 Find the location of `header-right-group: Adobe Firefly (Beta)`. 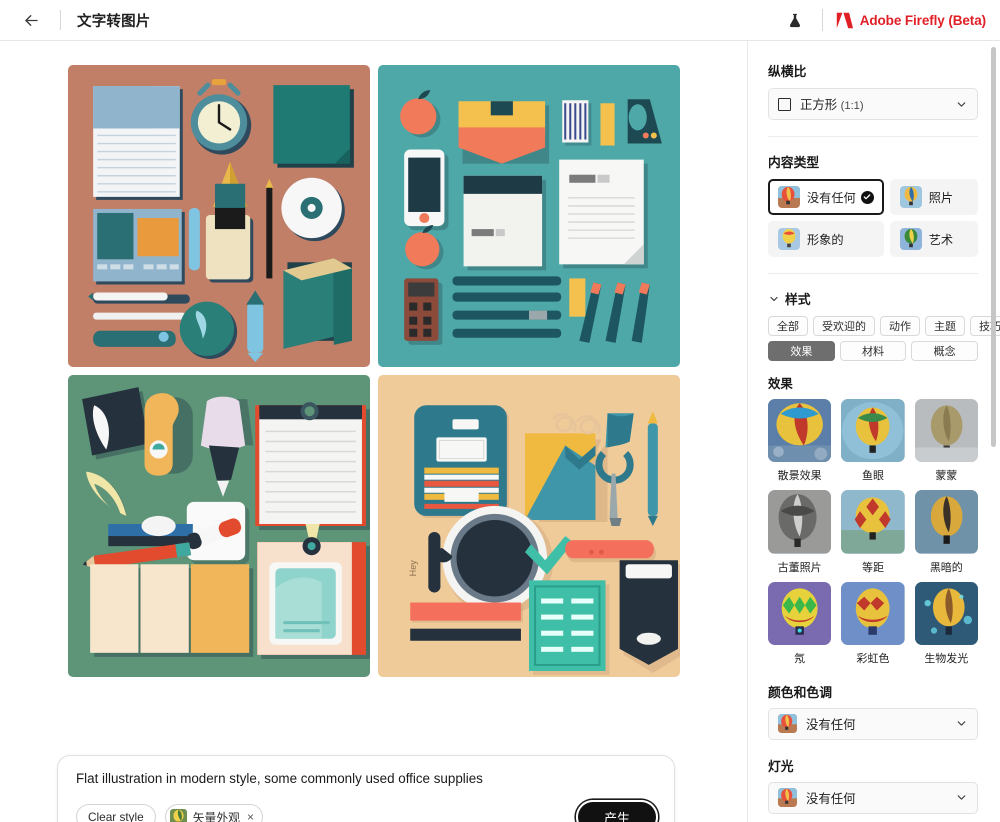

header-right-group: Adobe Firefly (Beta) is located at coordinates (884, 20).